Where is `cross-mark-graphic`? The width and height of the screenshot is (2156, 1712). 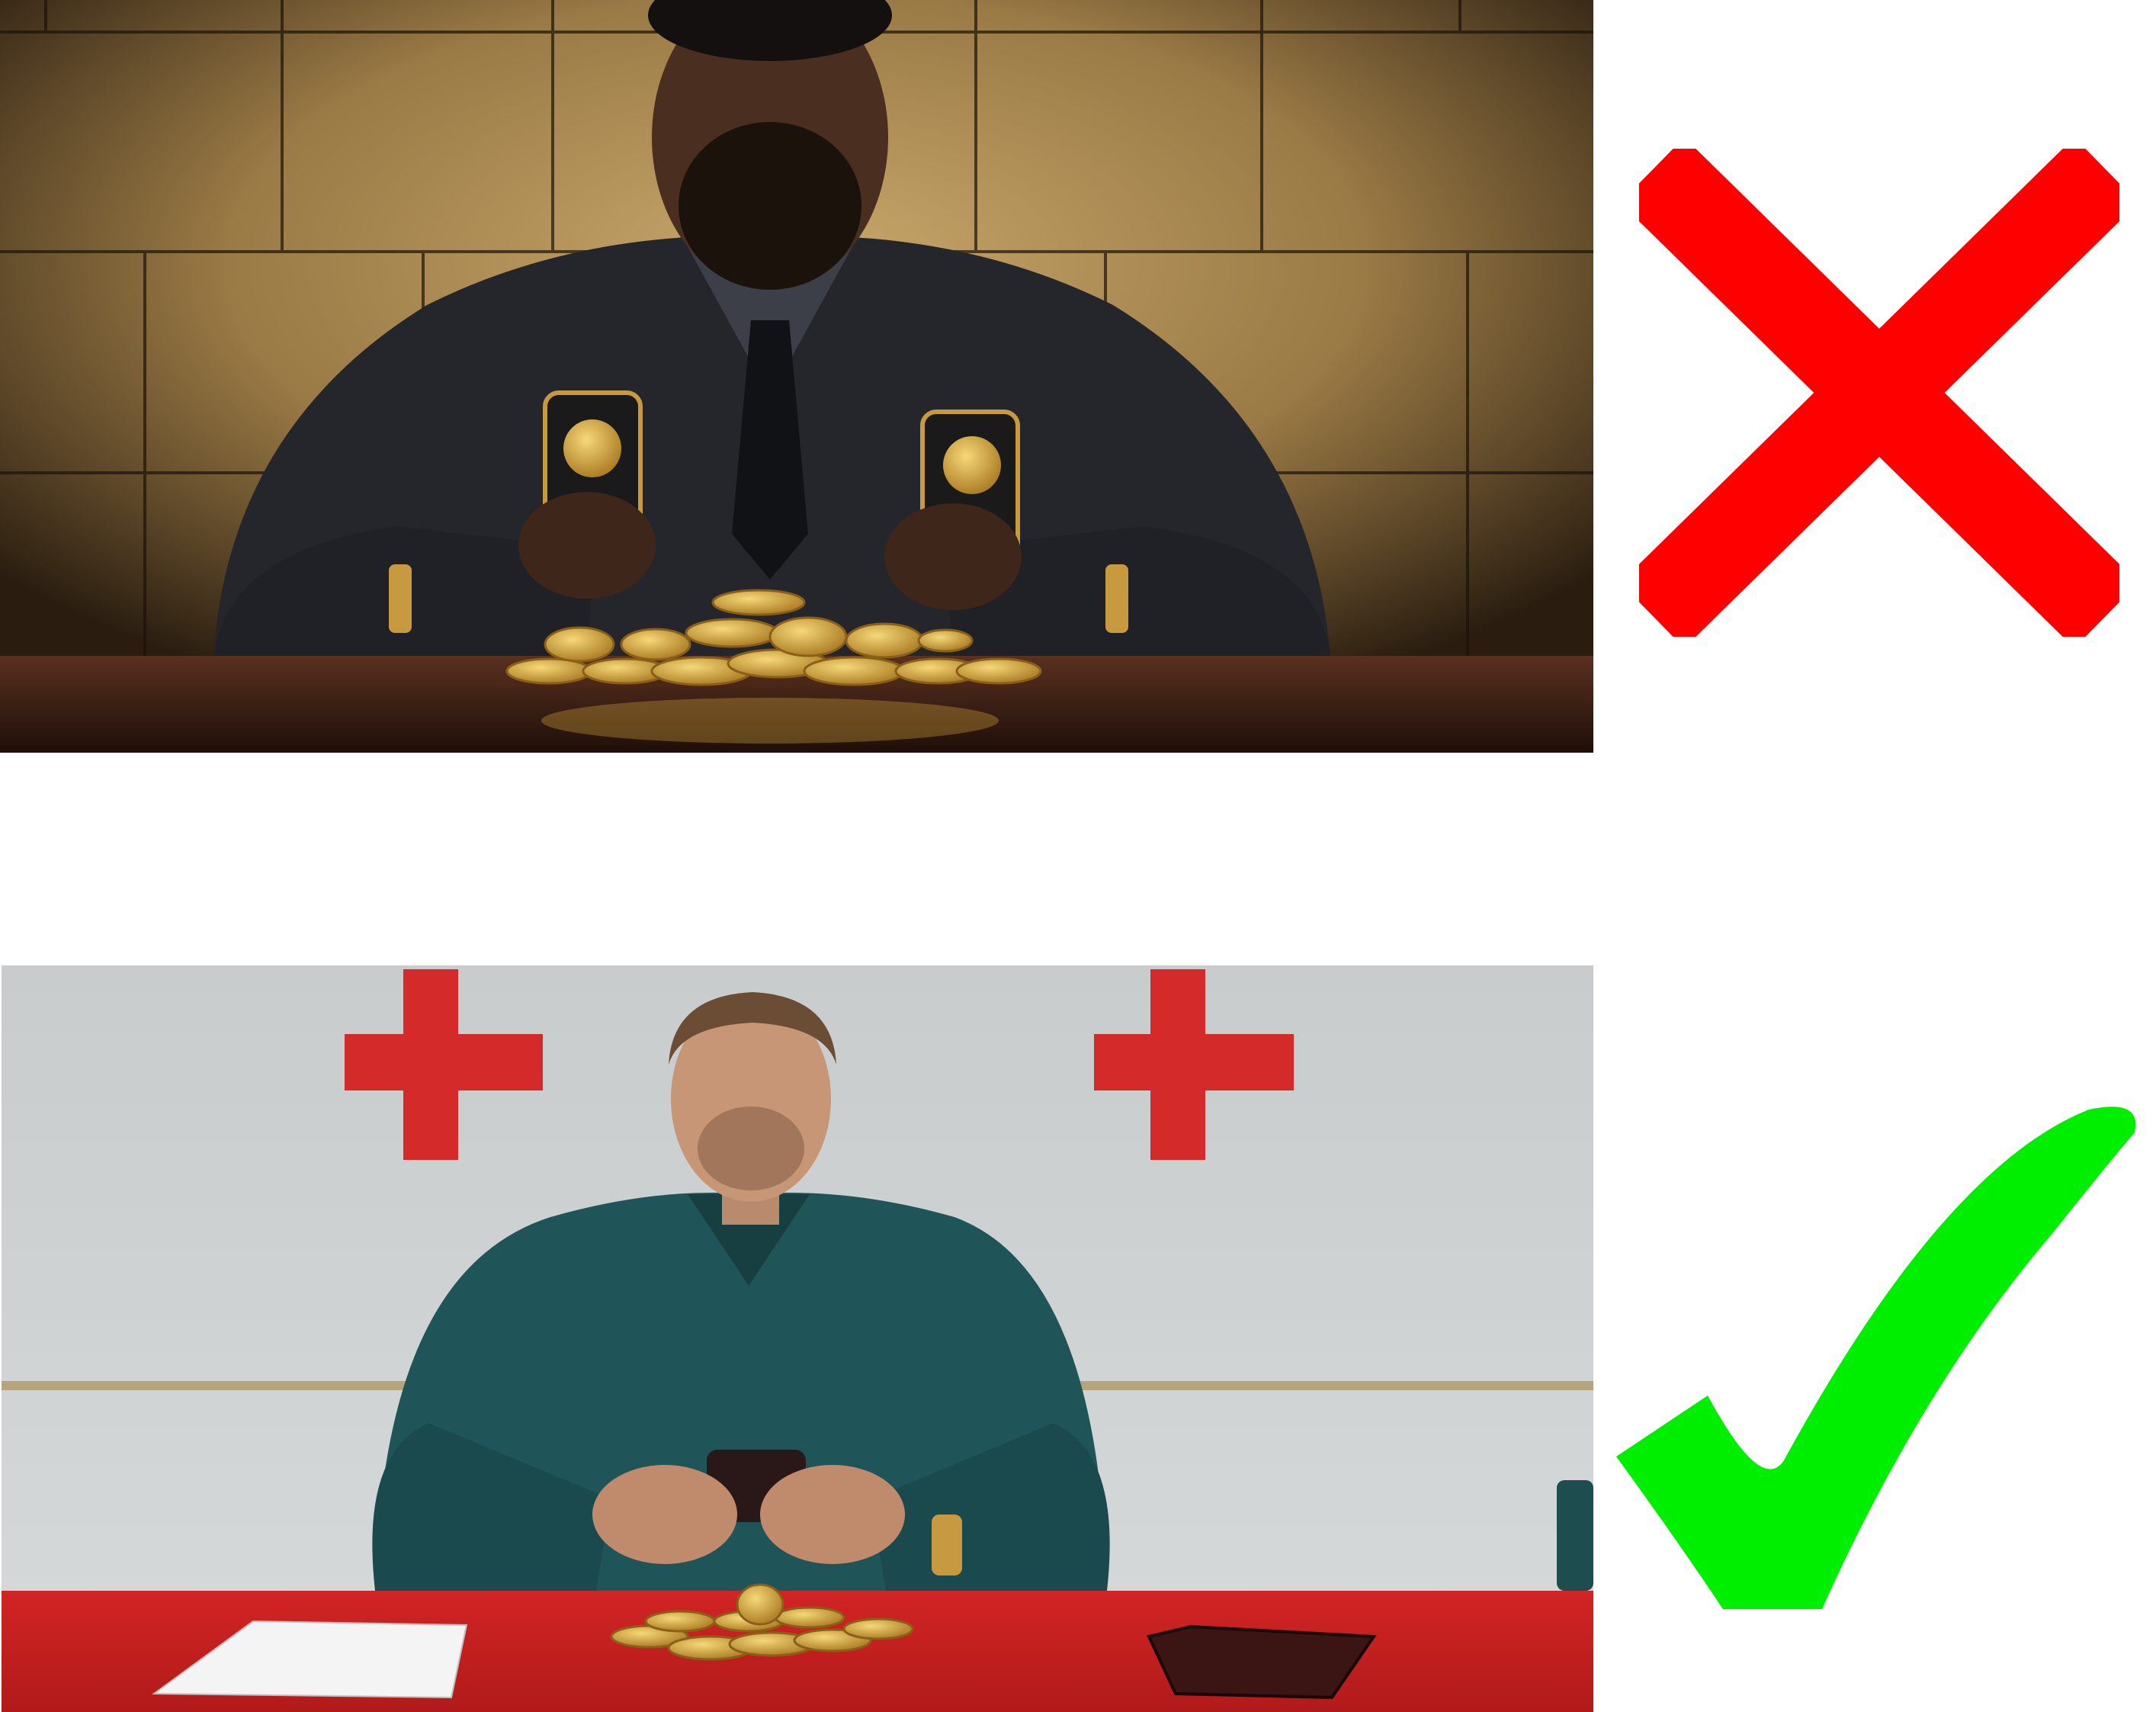 cross-mark-graphic is located at coordinates (1879, 393).